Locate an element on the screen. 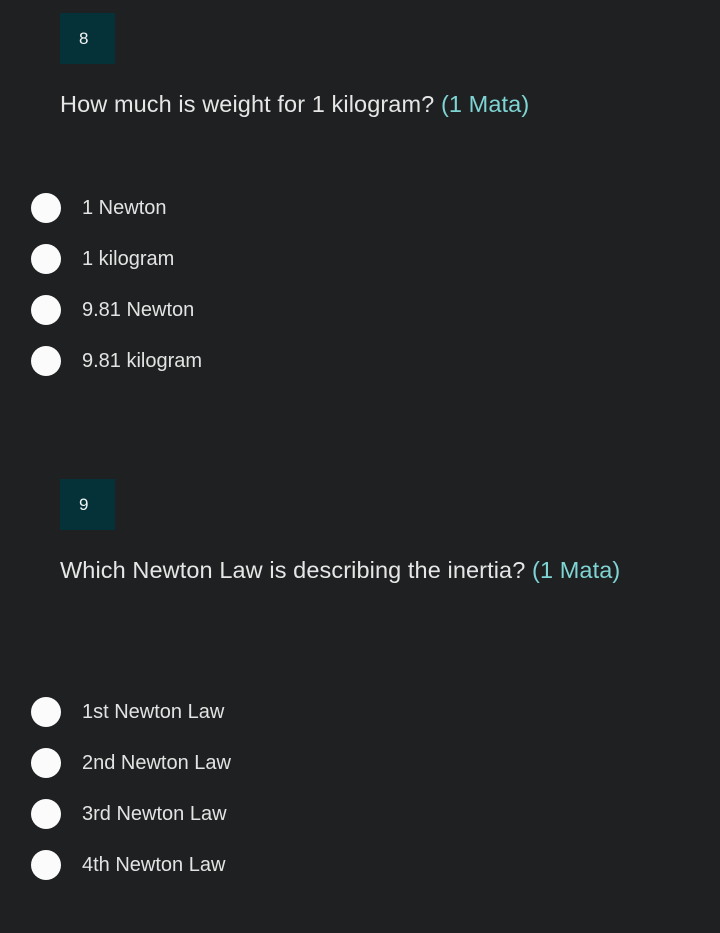 The image size is (720, 933). question-prompt: How much is weight for 1 kilogram? is located at coordinates (250, 104).